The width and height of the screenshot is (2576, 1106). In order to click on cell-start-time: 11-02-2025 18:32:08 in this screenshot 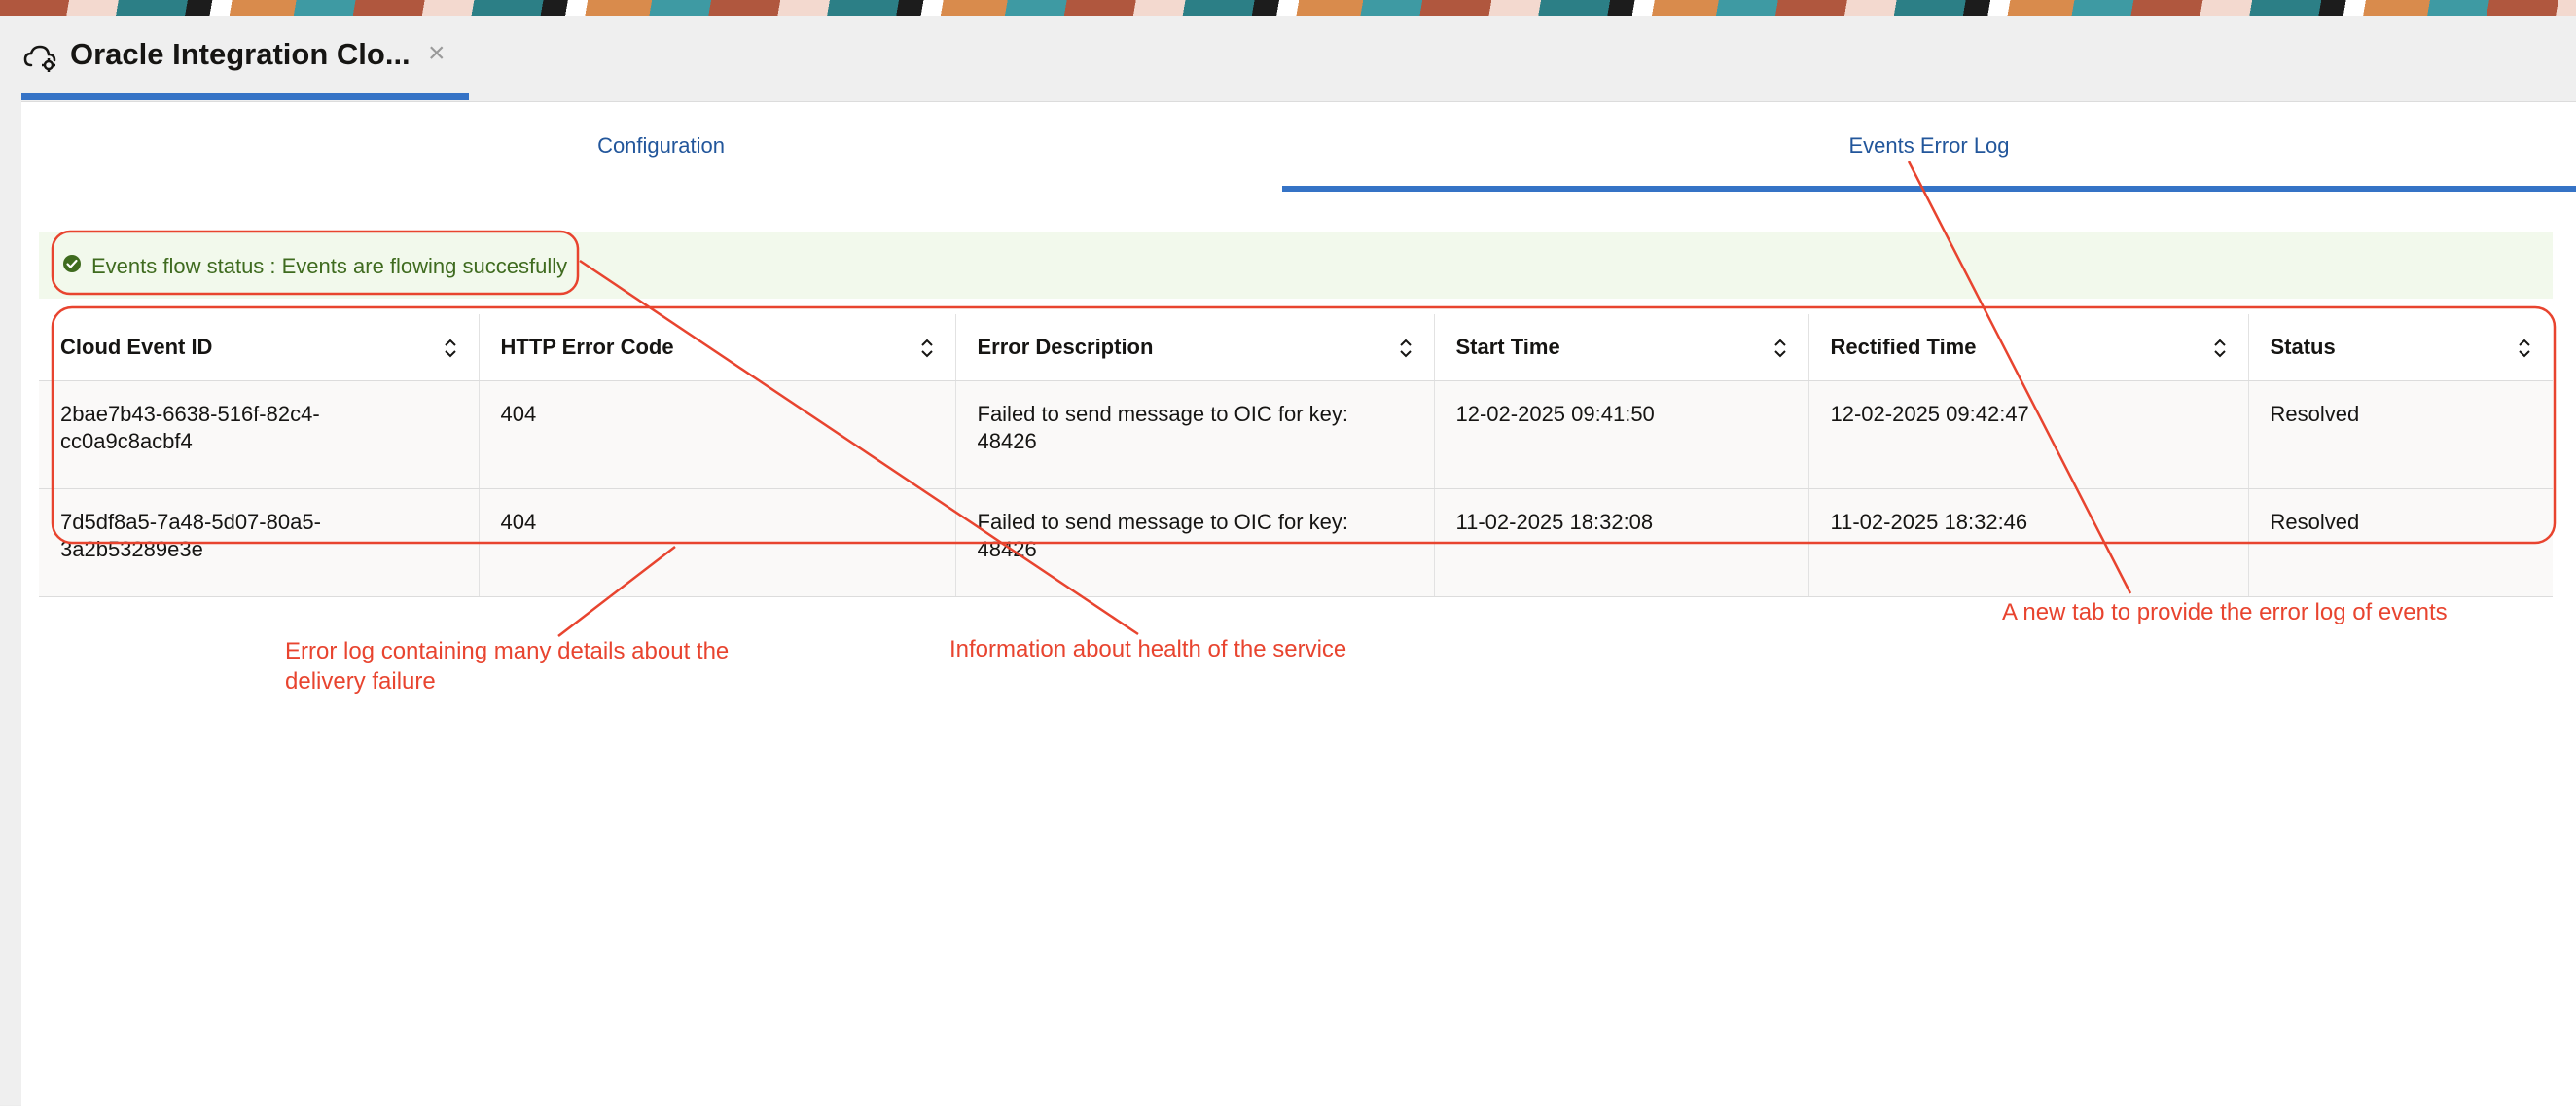, I will do `click(1621, 542)`.